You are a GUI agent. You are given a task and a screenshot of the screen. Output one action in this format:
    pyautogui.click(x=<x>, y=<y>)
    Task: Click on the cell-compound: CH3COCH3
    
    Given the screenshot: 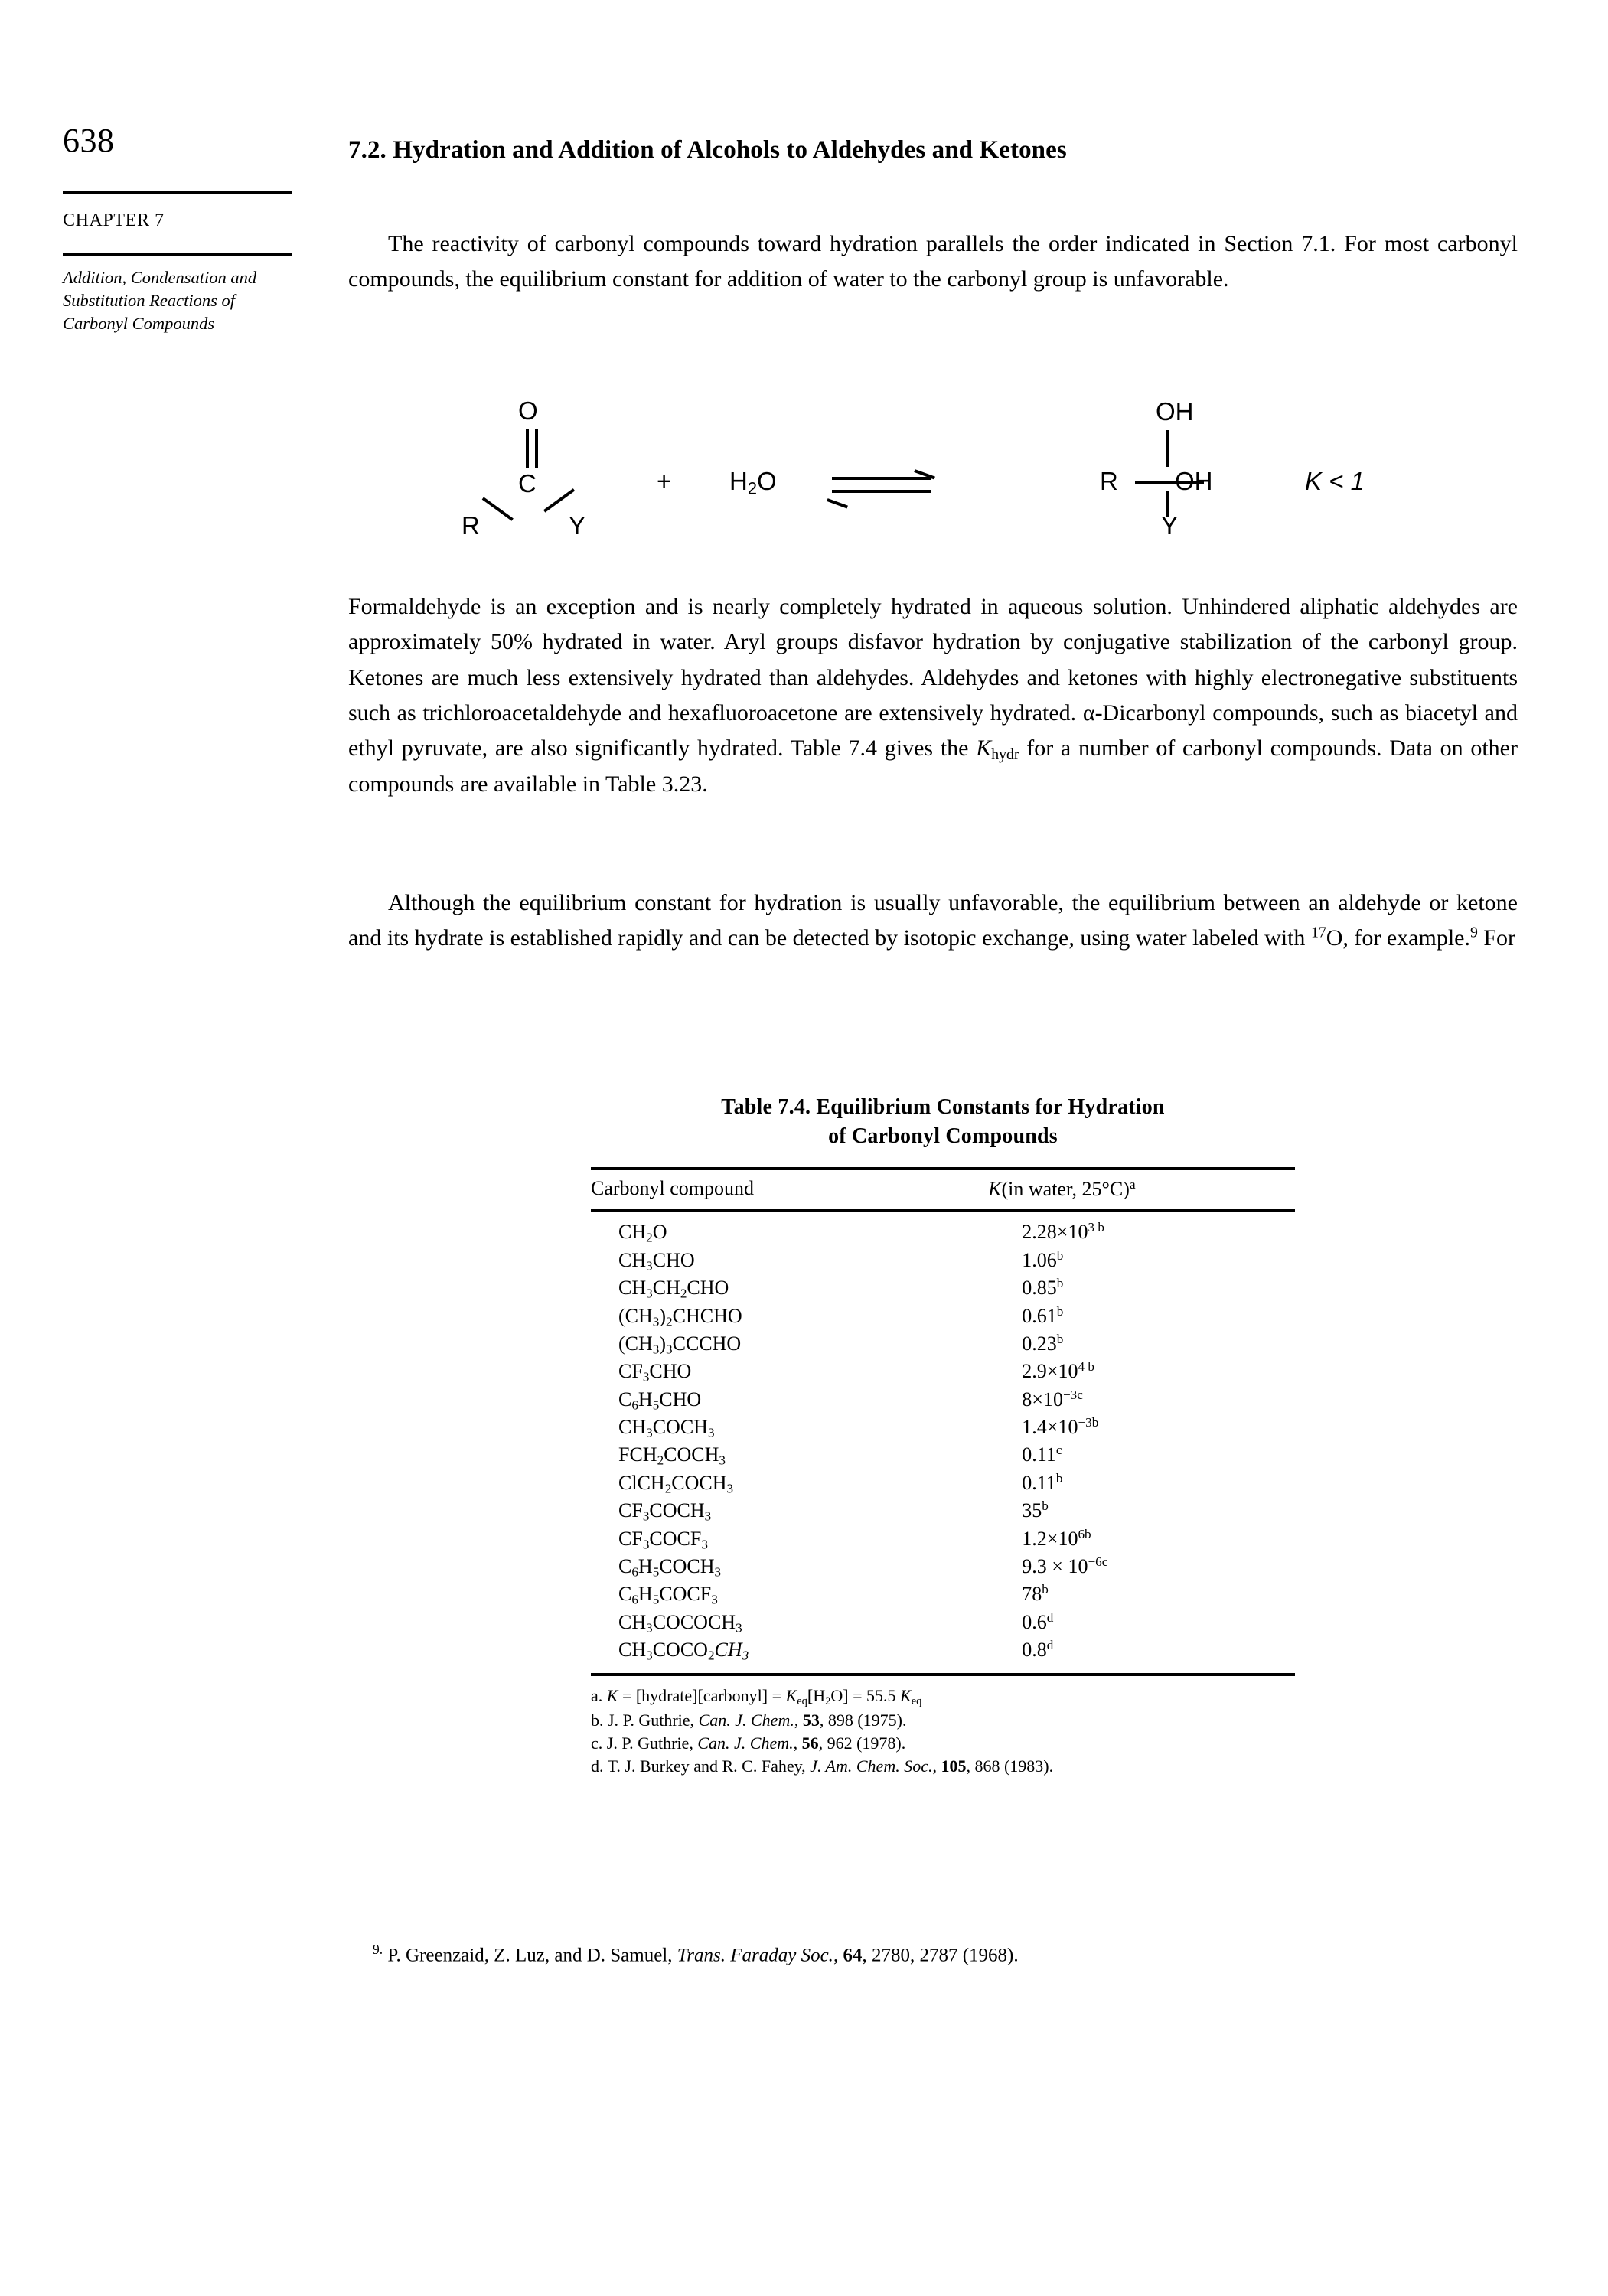 What is the action you would take?
    pyautogui.click(x=666, y=1428)
    